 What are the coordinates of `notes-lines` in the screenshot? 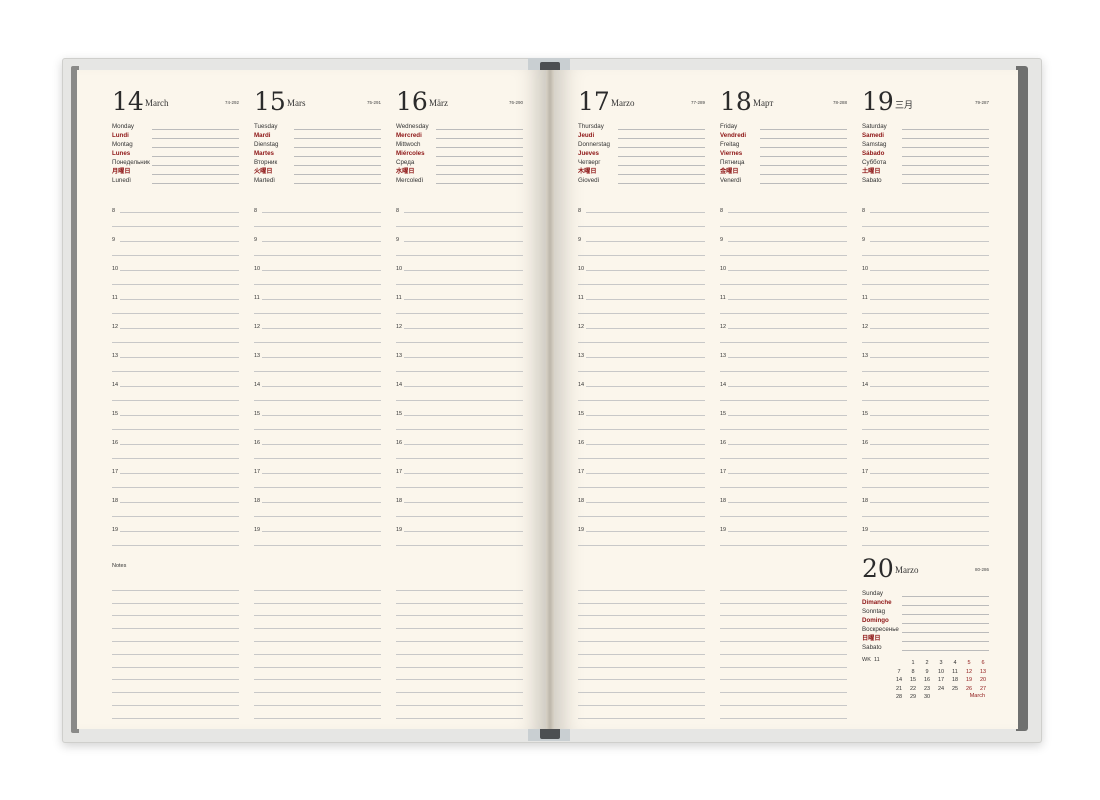 It's located at (317, 648).